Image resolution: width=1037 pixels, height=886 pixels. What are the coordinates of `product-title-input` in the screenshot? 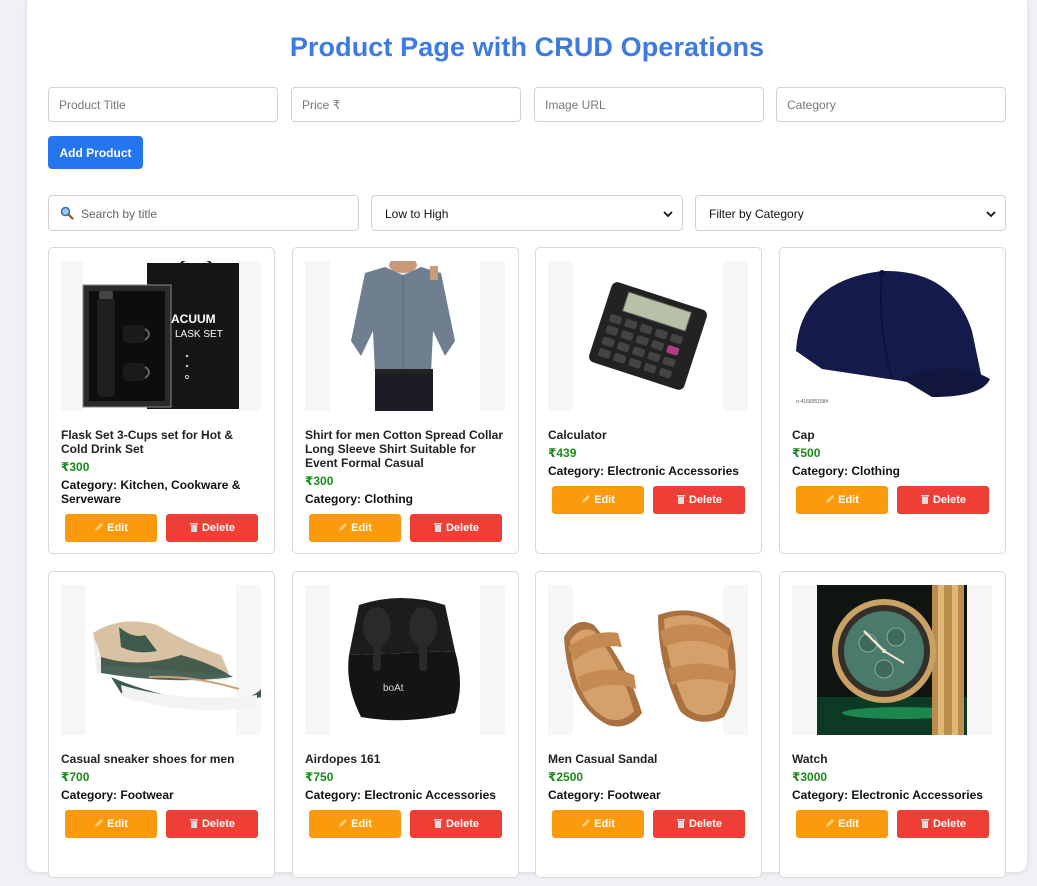 It's located at (163, 104).